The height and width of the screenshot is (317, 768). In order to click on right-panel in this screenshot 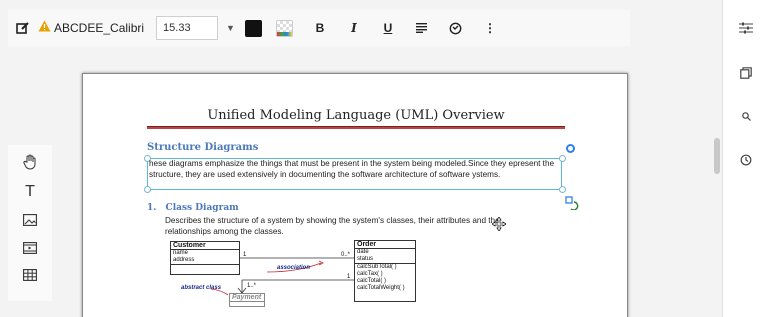, I will do `click(745, 158)`.